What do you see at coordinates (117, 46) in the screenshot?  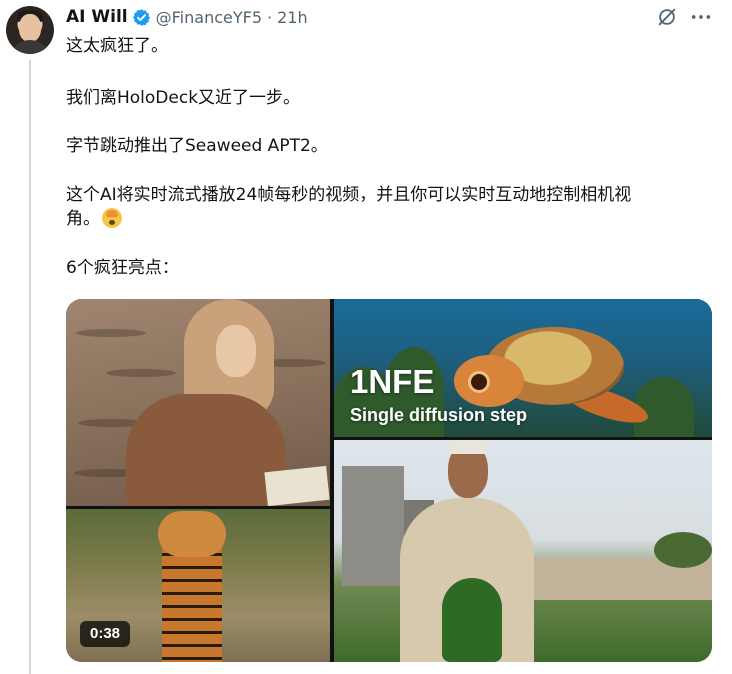 I see `tweet-text-line: 这太疯狂了。` at bounding box center [117, 46].